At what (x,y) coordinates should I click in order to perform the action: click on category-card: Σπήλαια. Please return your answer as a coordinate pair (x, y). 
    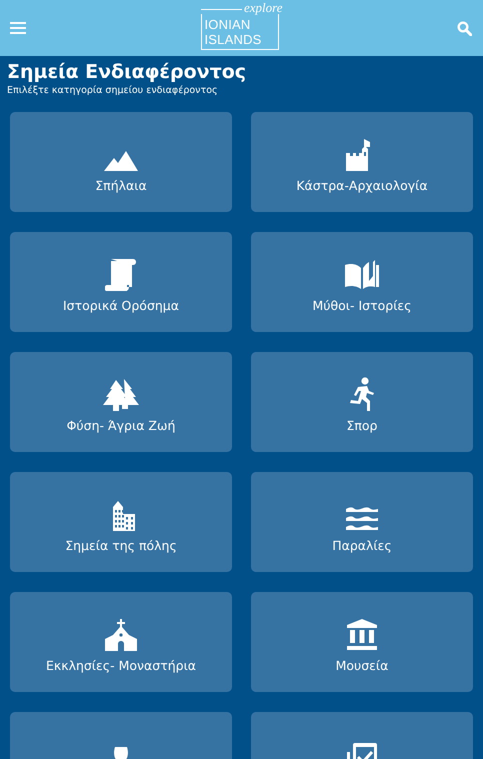
    Looking at the image, I should click on (121, 162).